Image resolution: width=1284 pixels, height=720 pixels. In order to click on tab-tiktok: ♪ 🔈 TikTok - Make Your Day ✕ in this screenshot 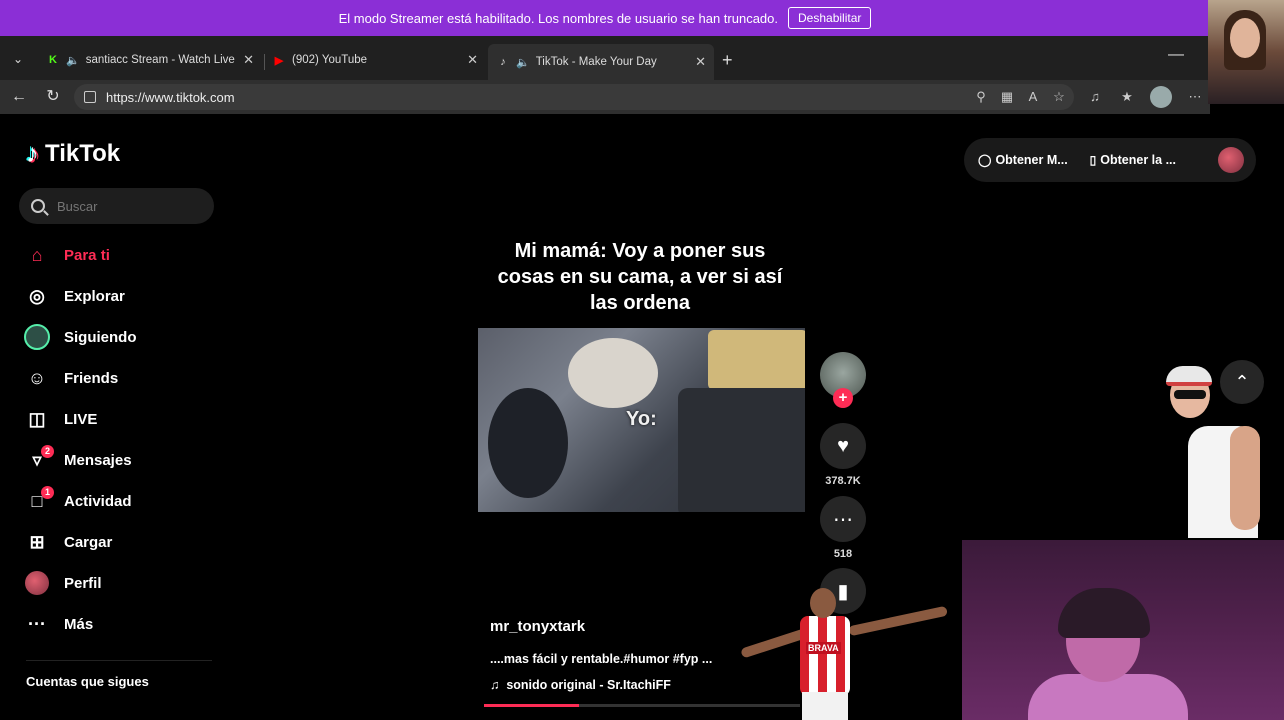, I will do `click(601, 62)`.